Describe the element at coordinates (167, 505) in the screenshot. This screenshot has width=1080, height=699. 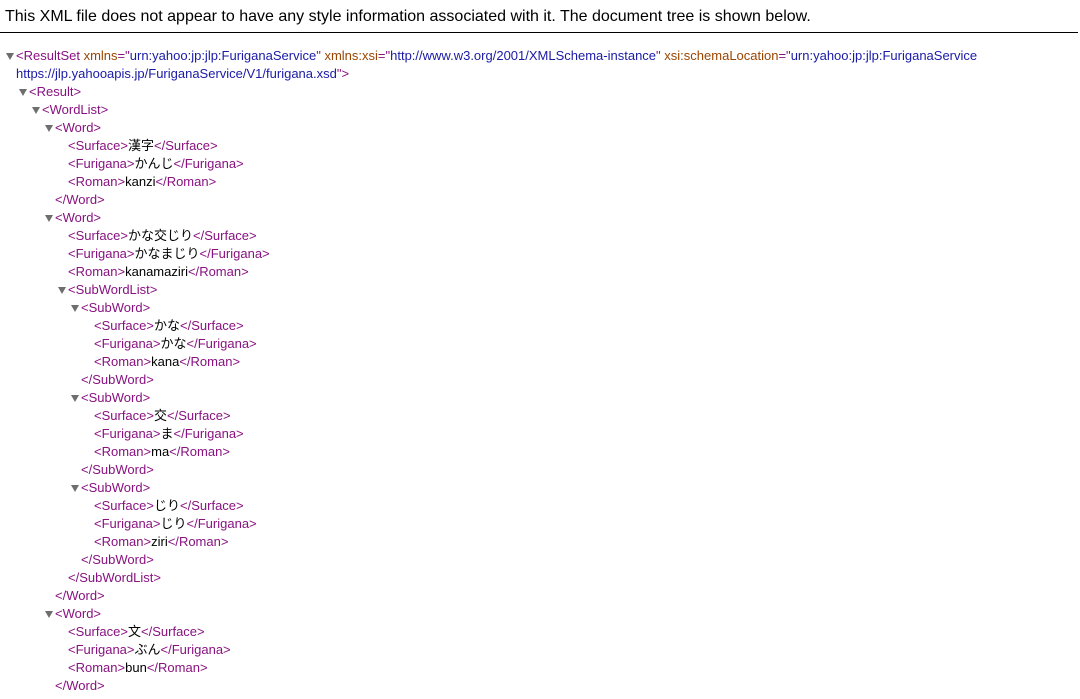
I see `element-text: じり` at that location.